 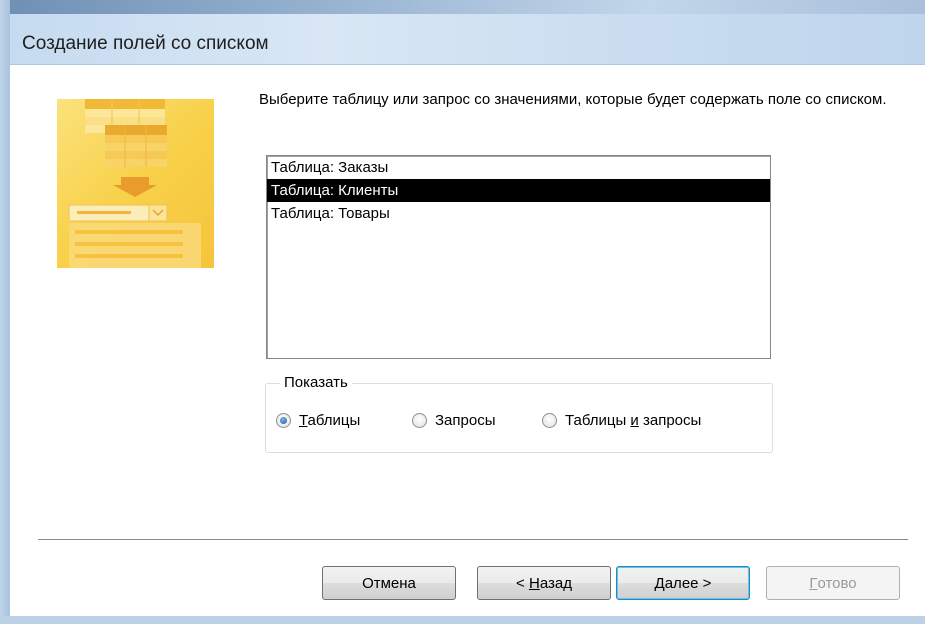 What do you see at coordinates (683, 583) in the screenshot?
I see `next-button: Далее >` at bounding box center [683, 583].